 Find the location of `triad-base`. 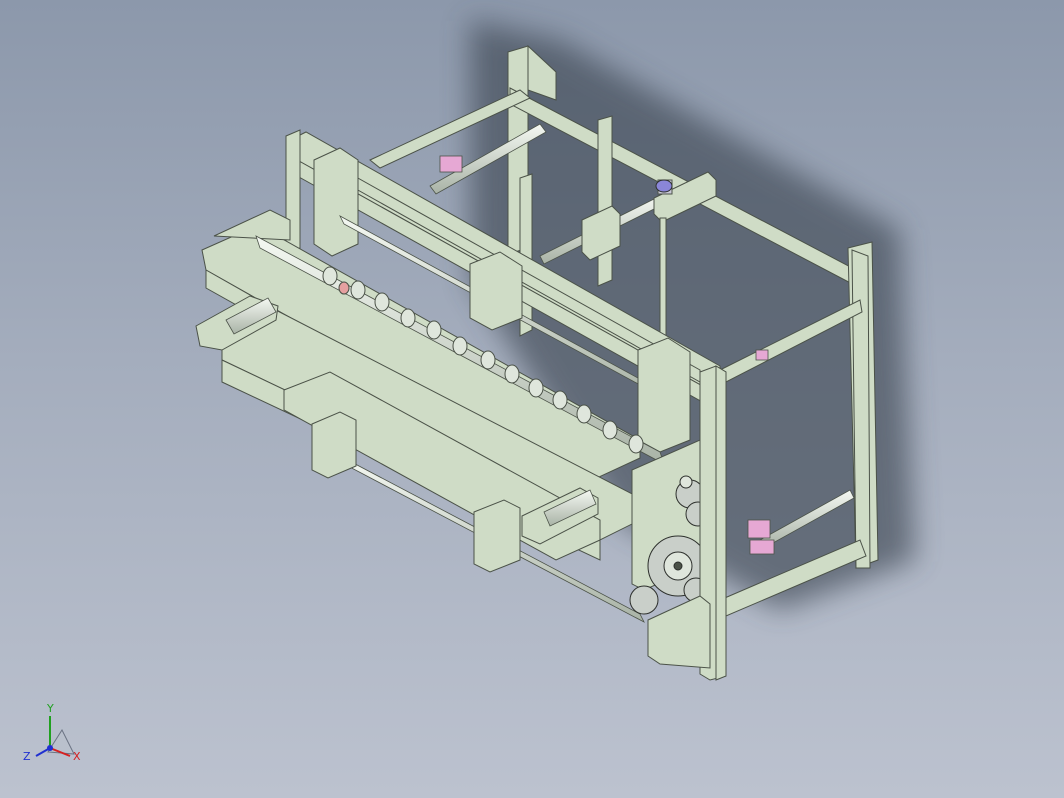

triad-base is located at coordinates (61, 741).